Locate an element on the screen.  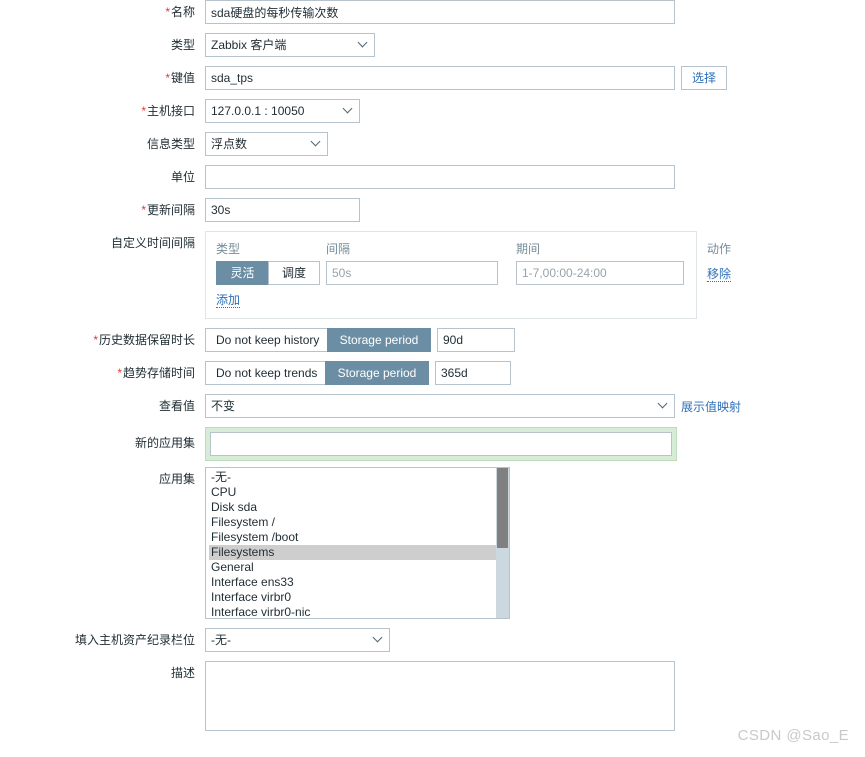
required-asterisk-update-interval: * is located at coordinates (143, 210).